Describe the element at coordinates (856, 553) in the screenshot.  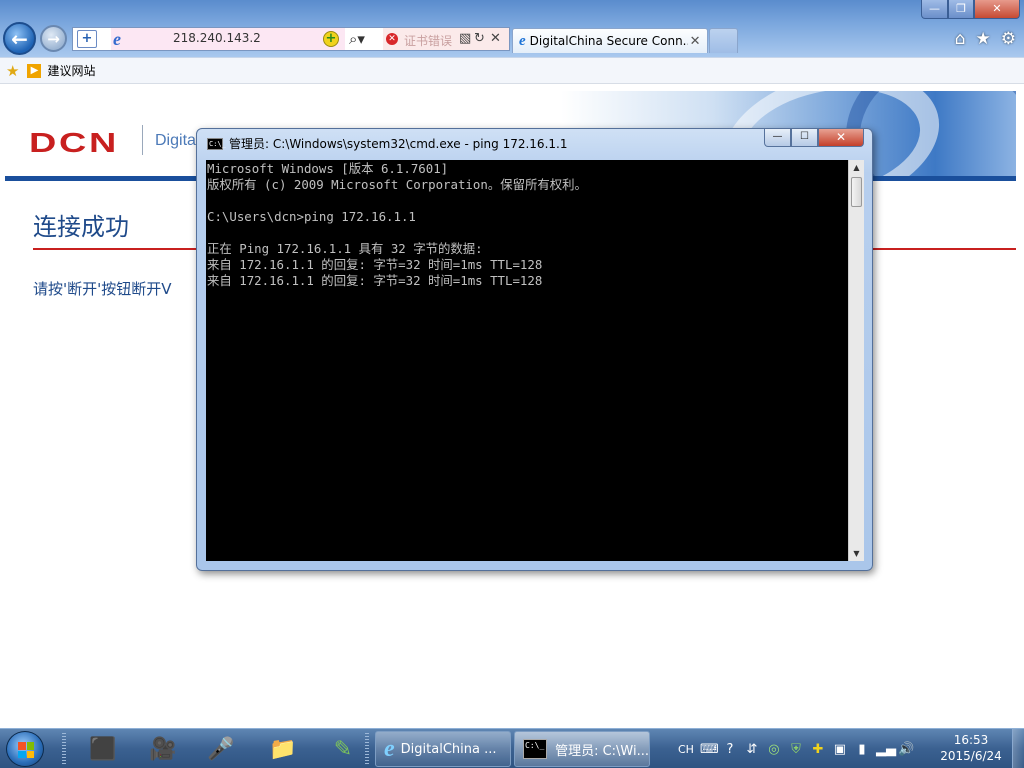
I see `scroll-down-arrow-icon: ▼` at that location.